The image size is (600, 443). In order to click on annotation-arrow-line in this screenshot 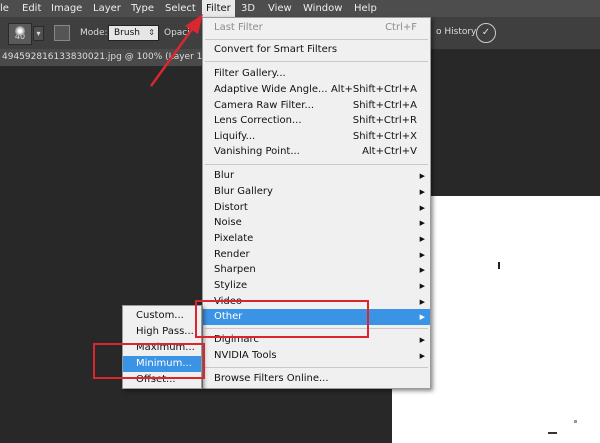, I will do `click(172, 57)`.